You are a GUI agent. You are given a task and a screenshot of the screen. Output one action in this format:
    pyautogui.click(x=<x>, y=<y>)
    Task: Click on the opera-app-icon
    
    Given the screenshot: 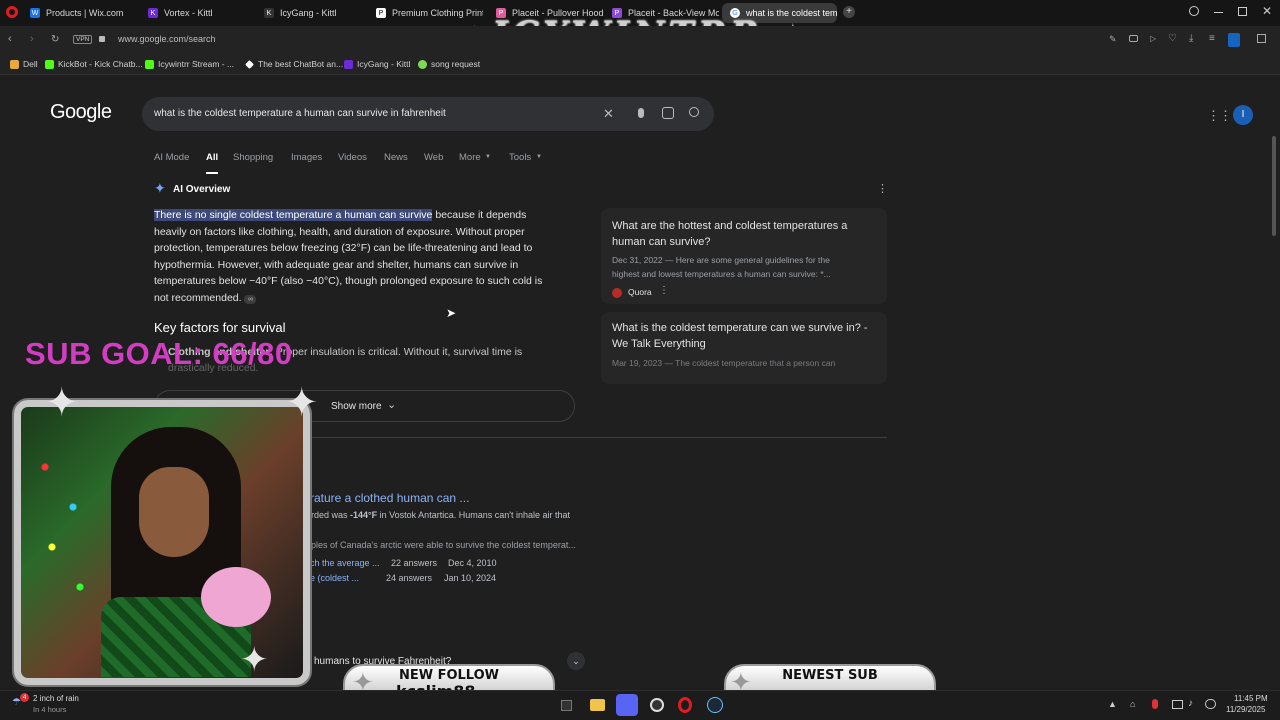 What is the action you would take?
    pyautogui.click(x=685, y=705)
    